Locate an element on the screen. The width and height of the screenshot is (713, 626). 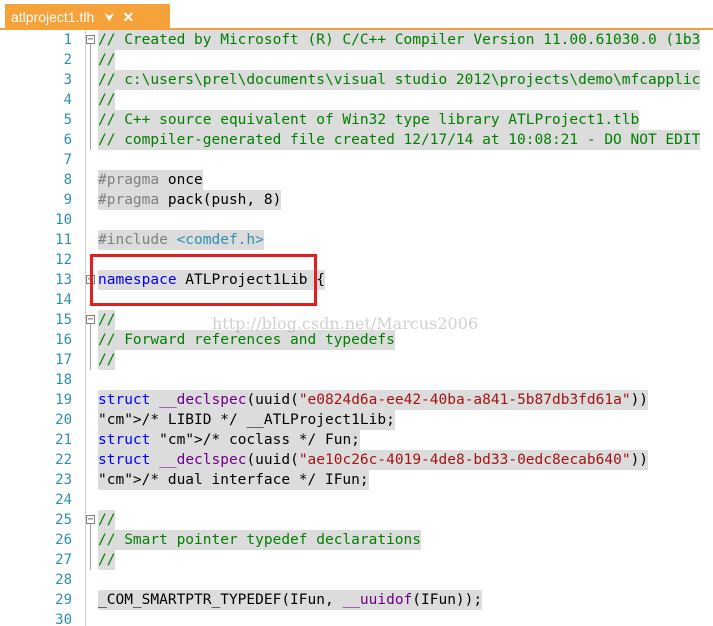
code-line: 17 // is located at coordinates (356, 360).